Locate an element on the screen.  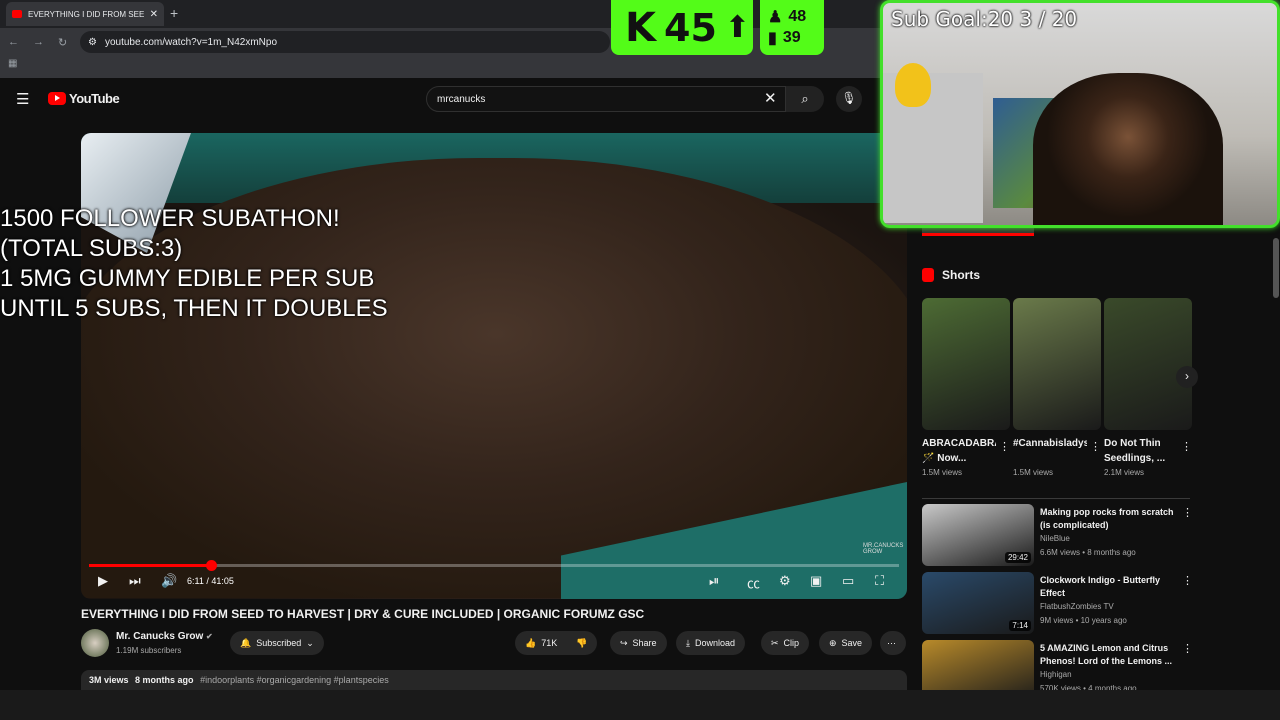
play-icon: ▶ is located at coordinates (103, 581).